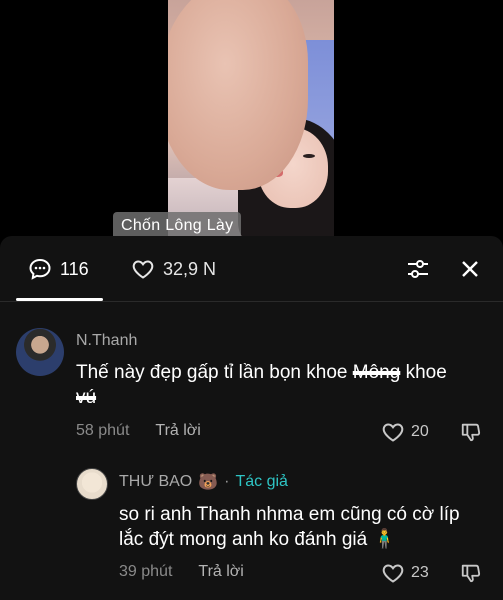 The height and width of the screenshot is (600, 503). What do you see at coordinates (261, 481) in the screenshot?
I see `author-badge: Tác giả` at bounding box center [261, 481].